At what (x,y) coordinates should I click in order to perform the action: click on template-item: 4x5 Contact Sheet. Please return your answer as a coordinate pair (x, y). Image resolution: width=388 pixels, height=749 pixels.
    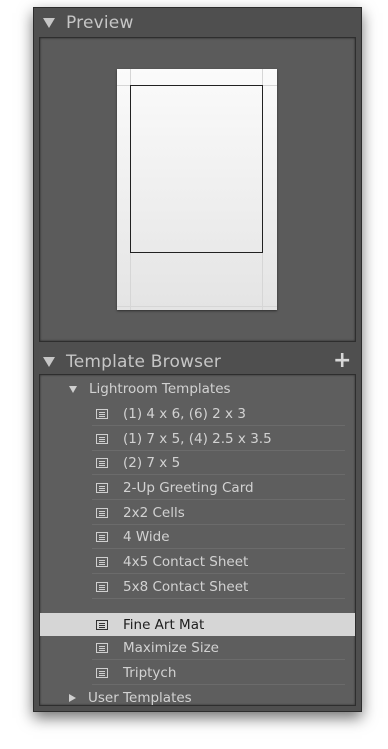
    Looking at the image, I should click on (197, 562).